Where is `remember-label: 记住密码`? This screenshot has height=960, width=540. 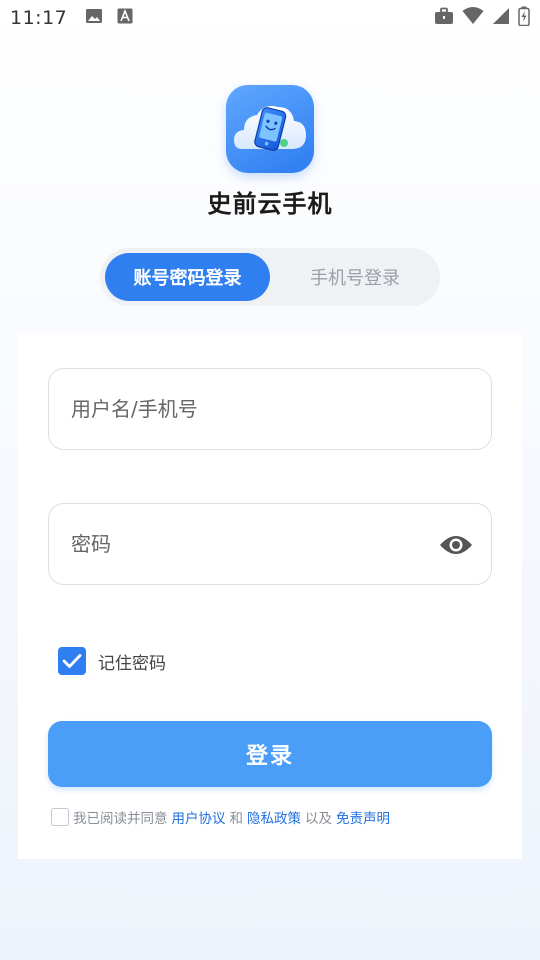 remember-label: 记住密码 is located at coordinates (132, 663).